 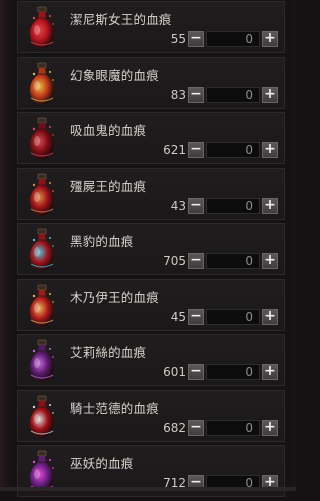 I want to click on item-name: 幻象眼魔的血痕, so click(x=114, y=75).